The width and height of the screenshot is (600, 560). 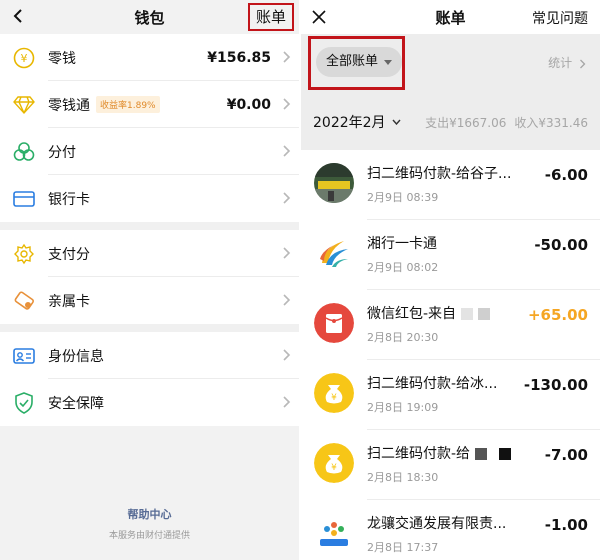 I want to click on transaction-date: 2月8日 19:09, so click(x=403, y=407).